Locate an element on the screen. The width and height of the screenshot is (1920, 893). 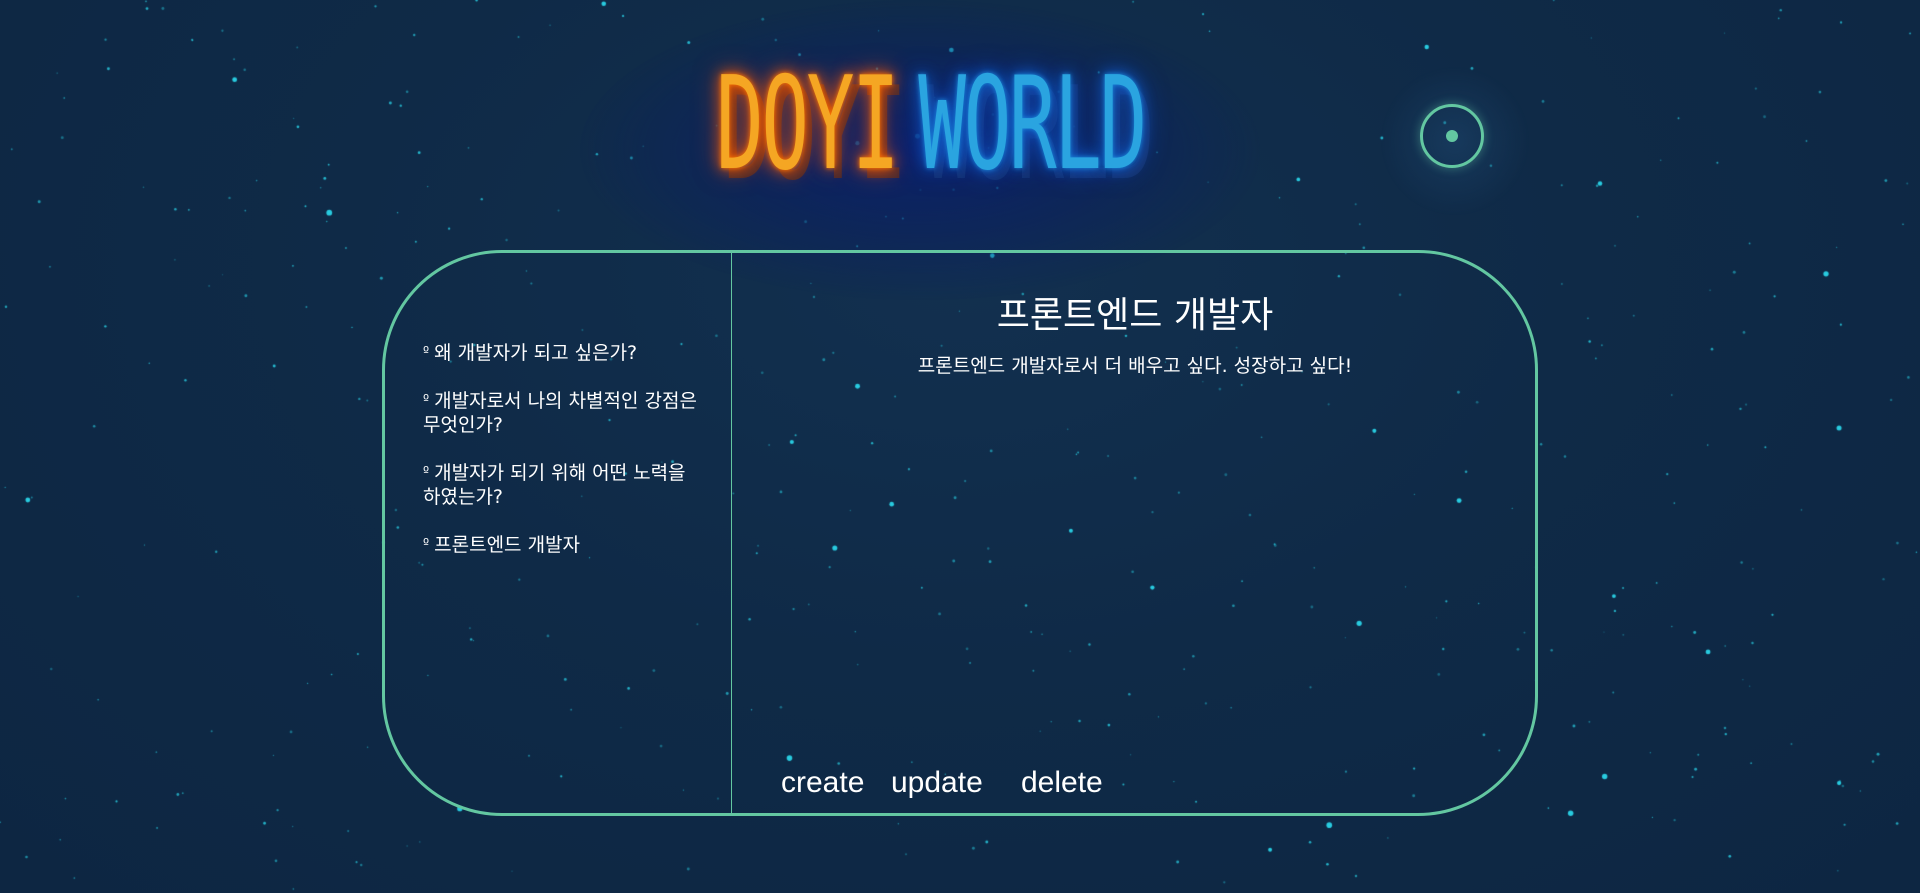
nav-item-frontend-developer: º 프론트엔드 개발자 is located at coordinates (563, 545).